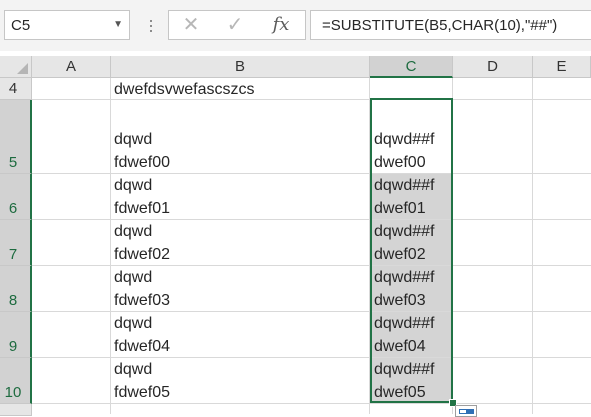 Image resolution: width=591 pixels, height=417 pixels. Describe the element at coordinates (142, 162) in the screenshot. I see `cell-b5-line2: fdwef00` at that location.